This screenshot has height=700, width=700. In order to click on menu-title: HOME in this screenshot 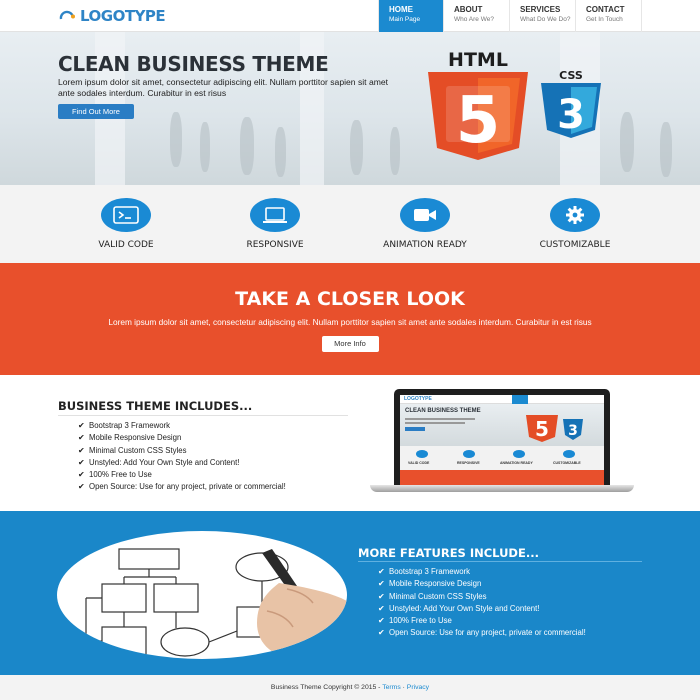, I will do `click(401, 9)`.